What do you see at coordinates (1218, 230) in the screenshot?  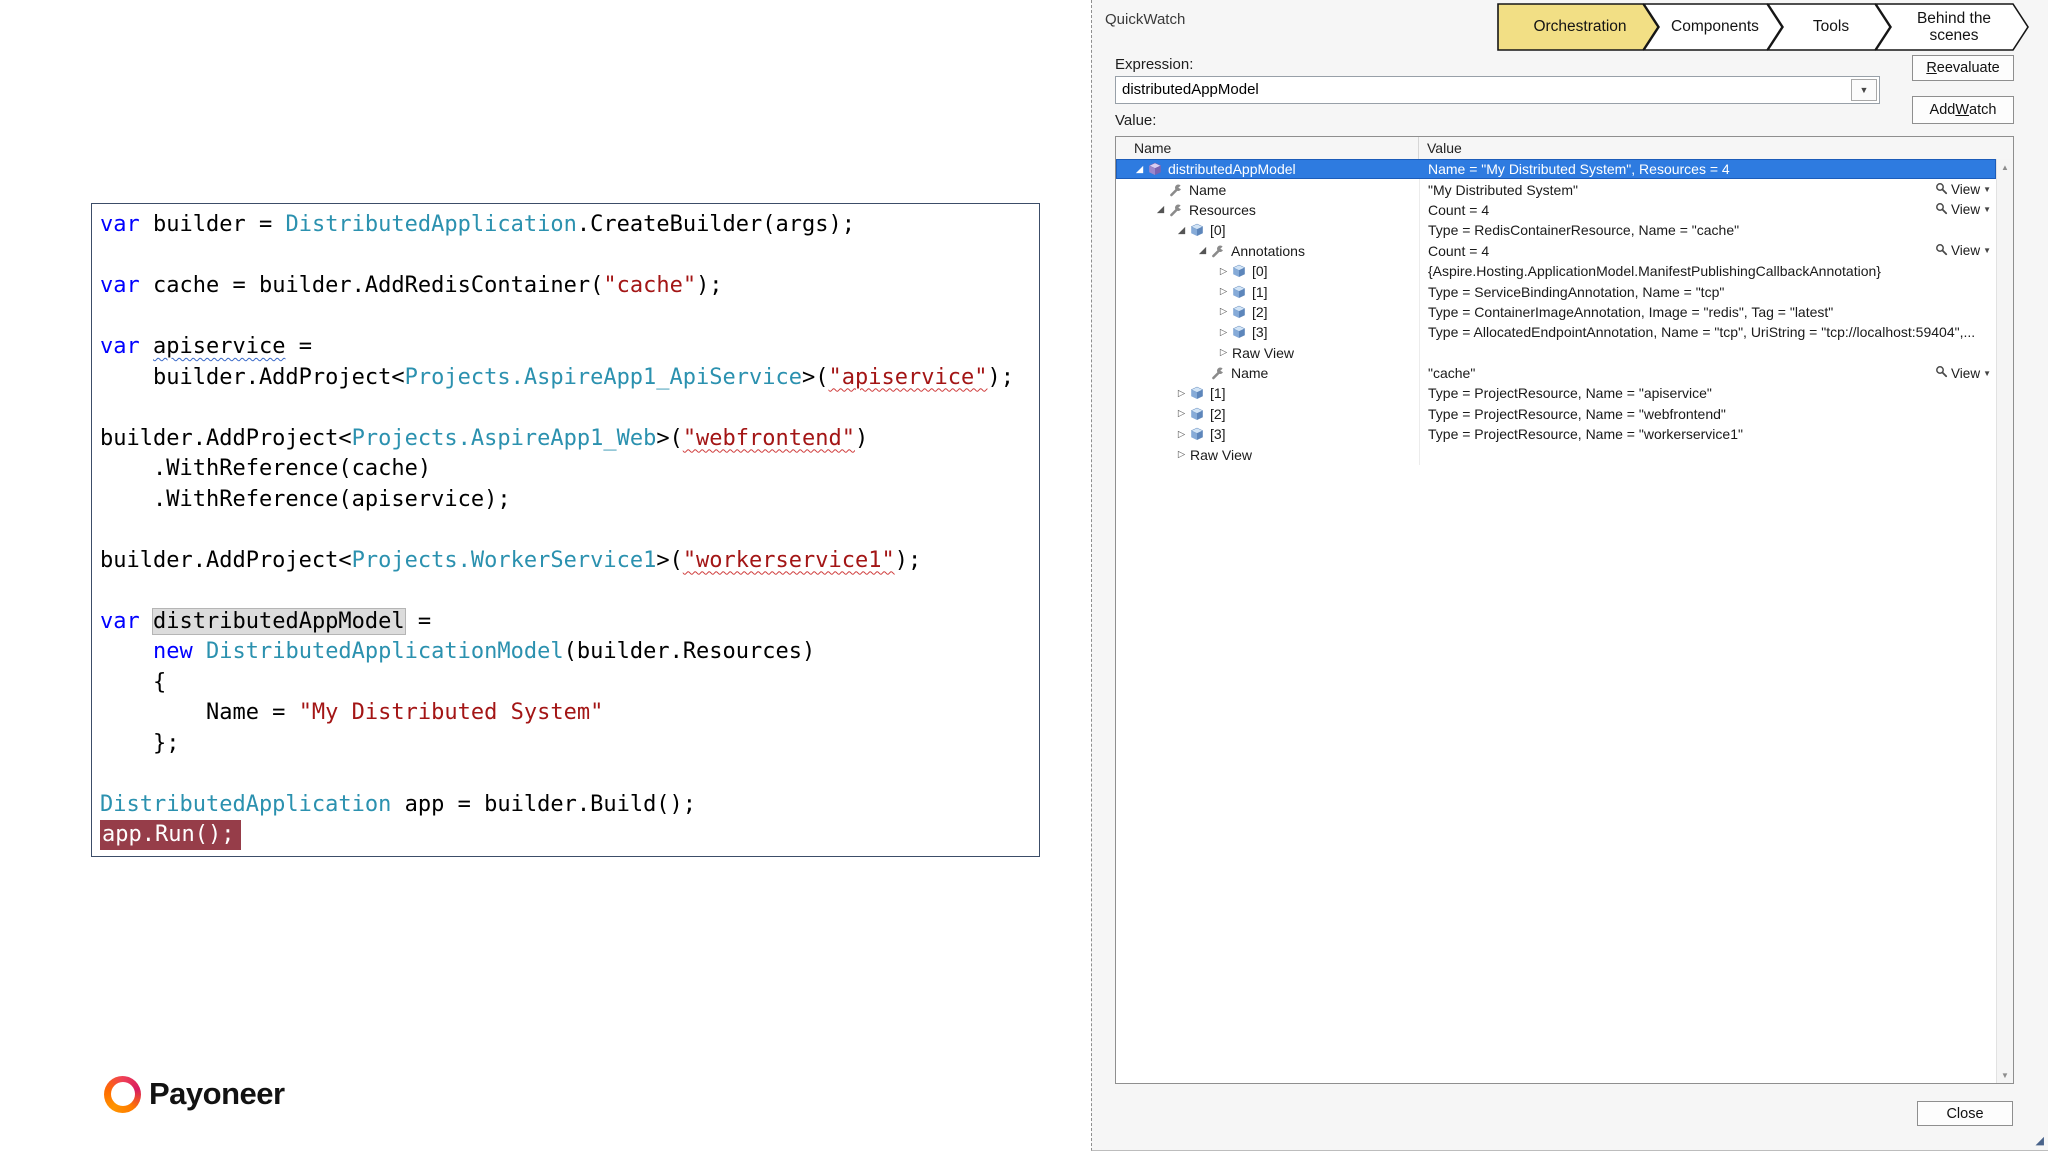 I see `row-name: [0]` at bounding box center [1218, 230].